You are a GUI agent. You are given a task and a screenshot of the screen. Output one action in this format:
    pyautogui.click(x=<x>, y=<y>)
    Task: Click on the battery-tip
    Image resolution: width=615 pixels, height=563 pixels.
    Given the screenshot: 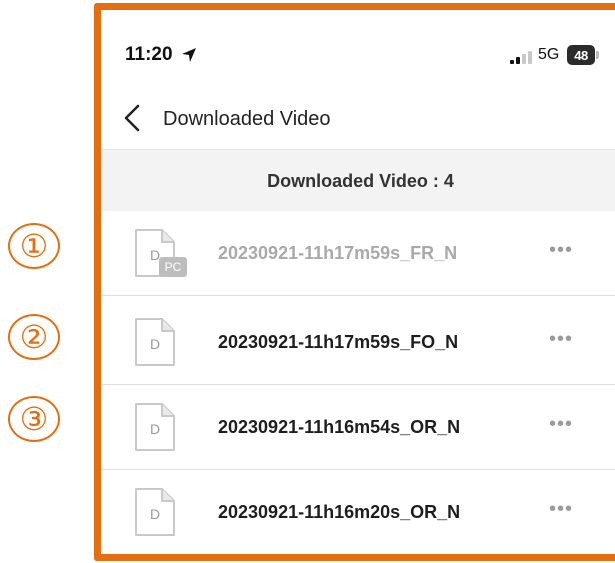 What is the action you would take?
    pyautogui.click(x=597, y=55)
    